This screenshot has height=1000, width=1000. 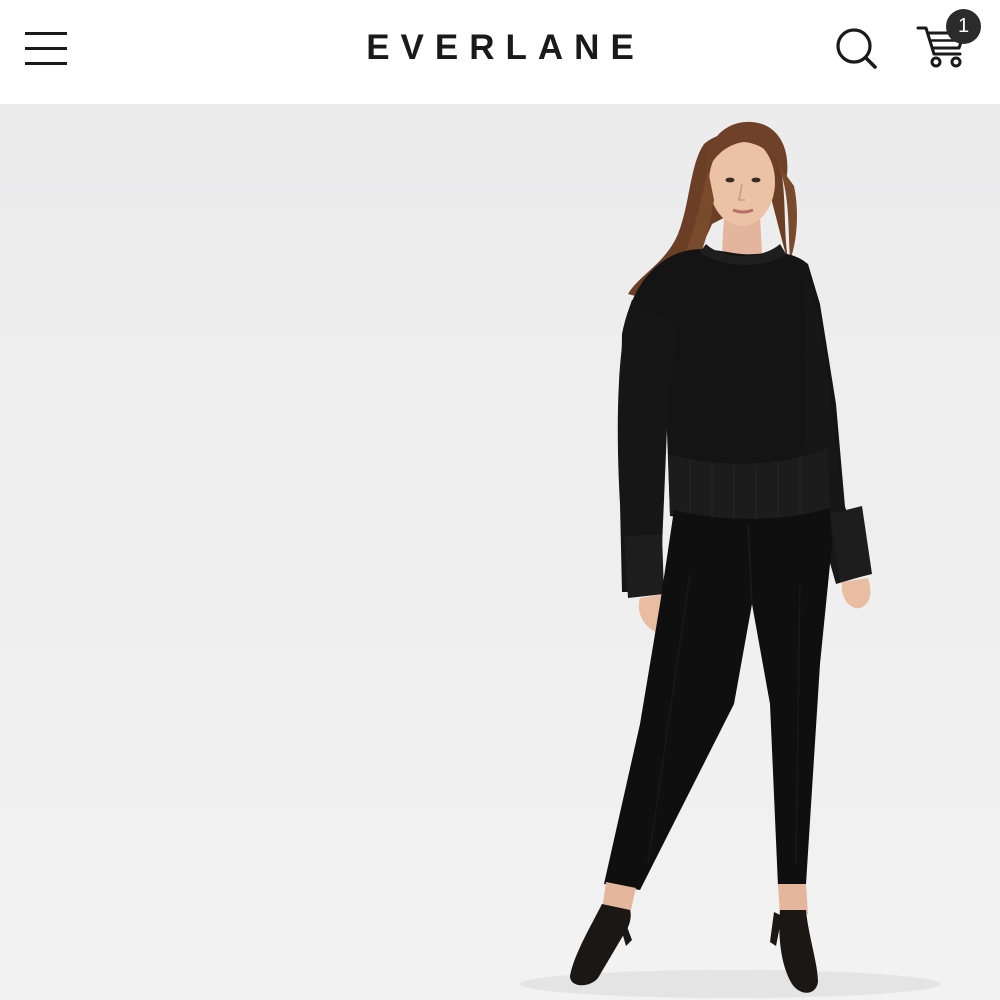 What do you see at coordinates (500, 52) in the screenshot?
I see `top-navigation-bar: EVERLANE 1` at bounding box center [500, 52].